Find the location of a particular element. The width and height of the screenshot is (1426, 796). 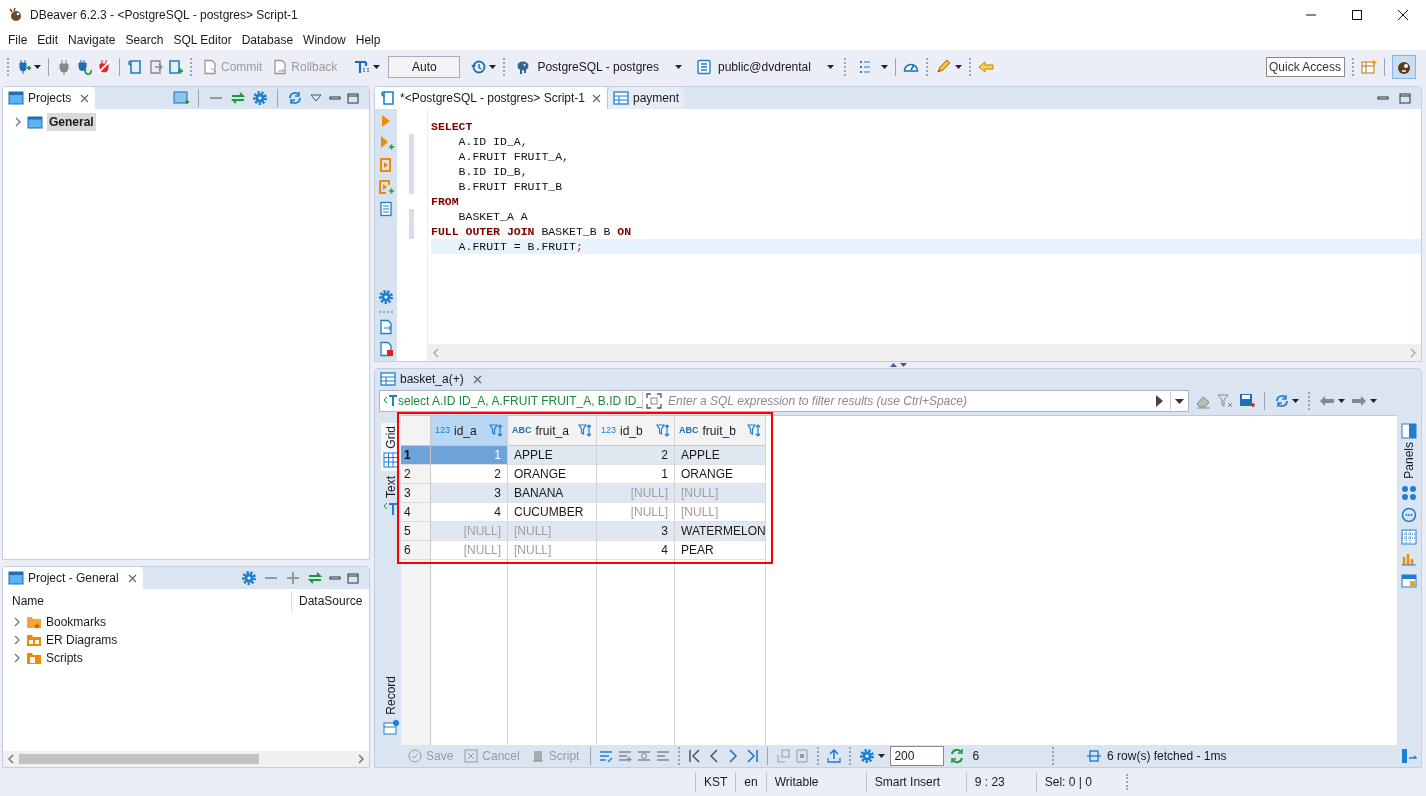

plug-icon is located at coordinates (64, 67).